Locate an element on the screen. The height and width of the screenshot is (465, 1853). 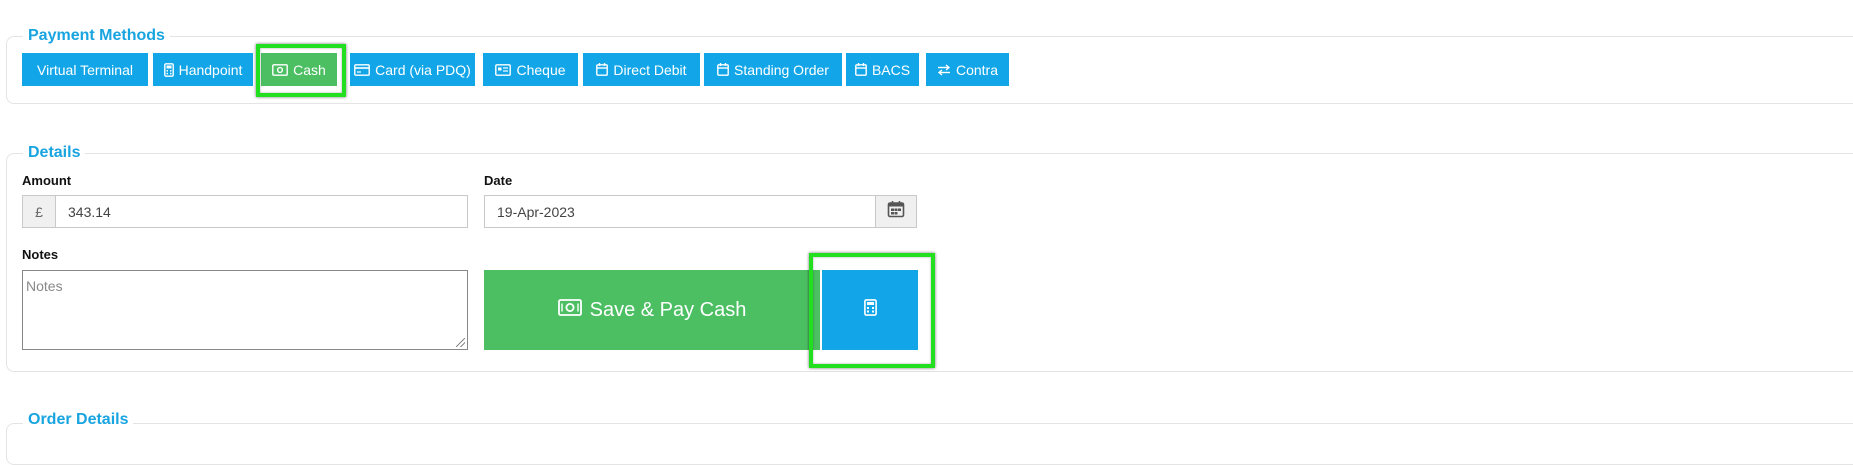
date-field: 19-Apr-2023 is located at coordinates (700, 211).